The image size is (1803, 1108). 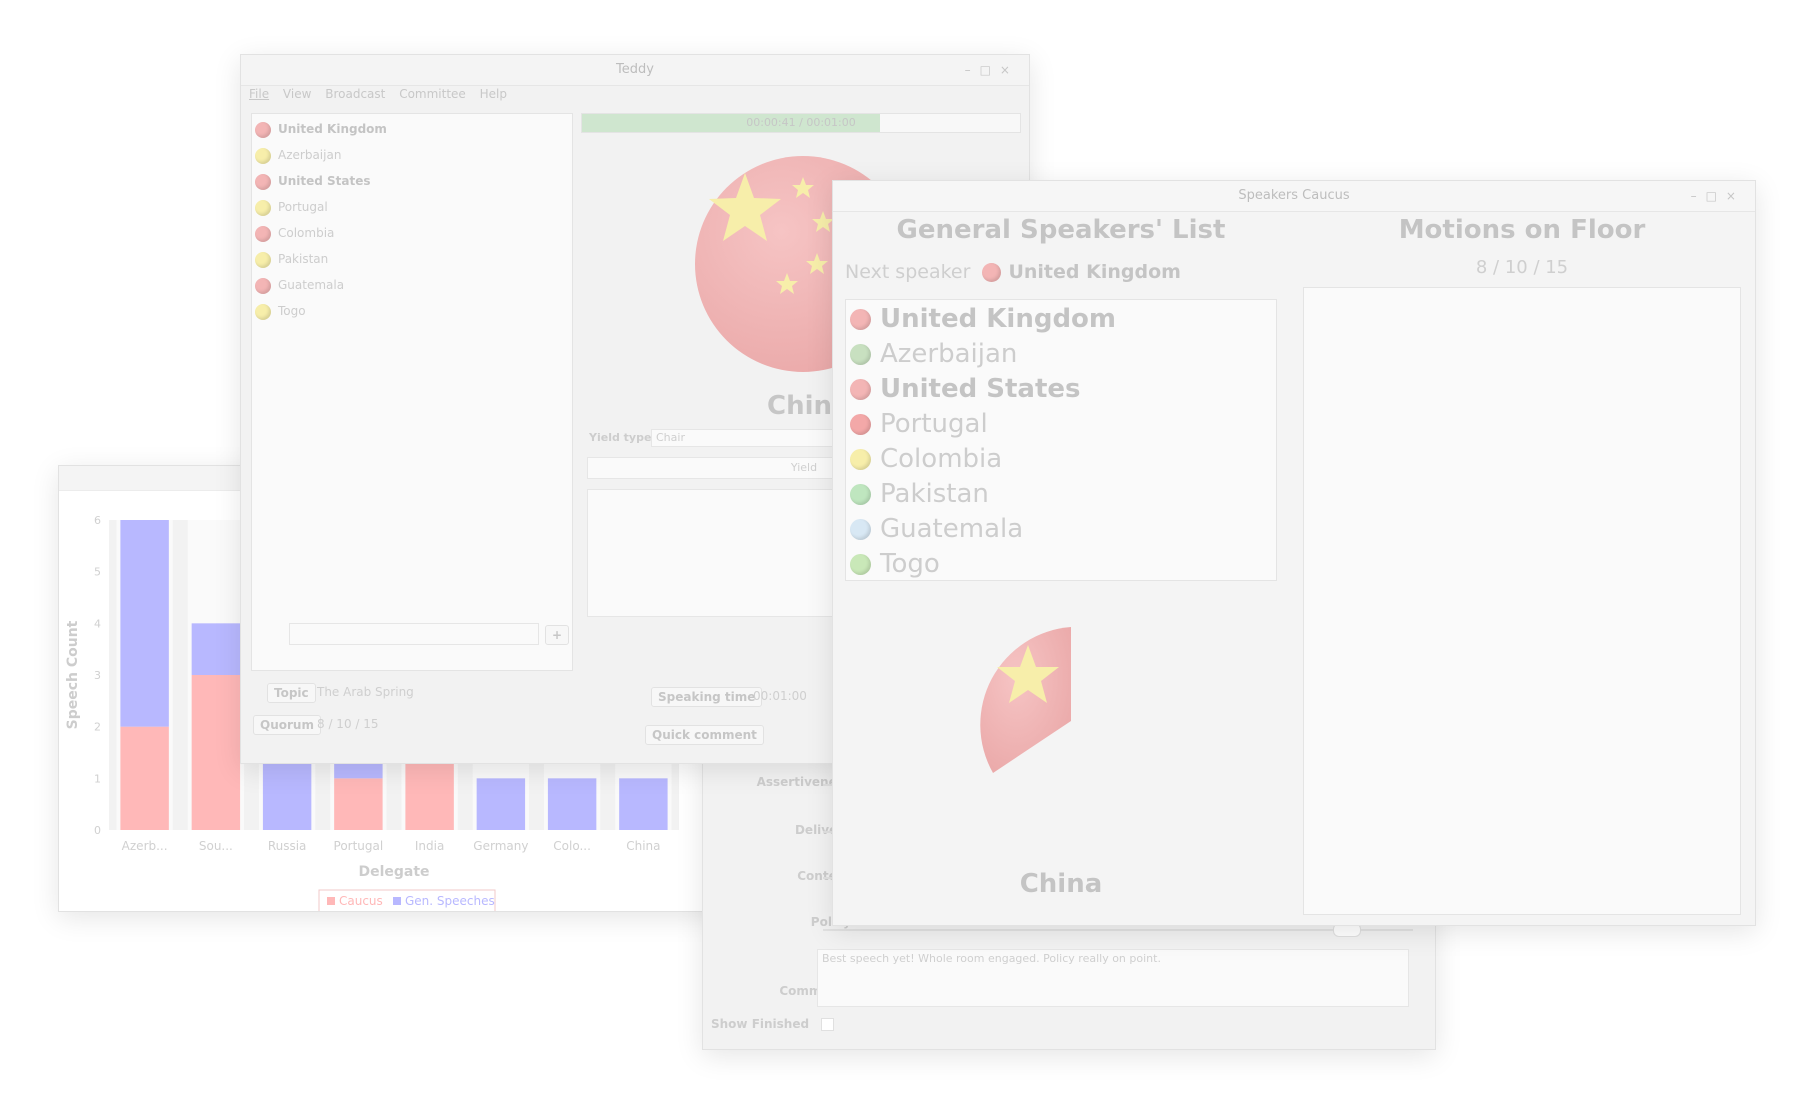 I want to click on main-window-titlebar: Teddy –□×, so click(x=635, y=70).